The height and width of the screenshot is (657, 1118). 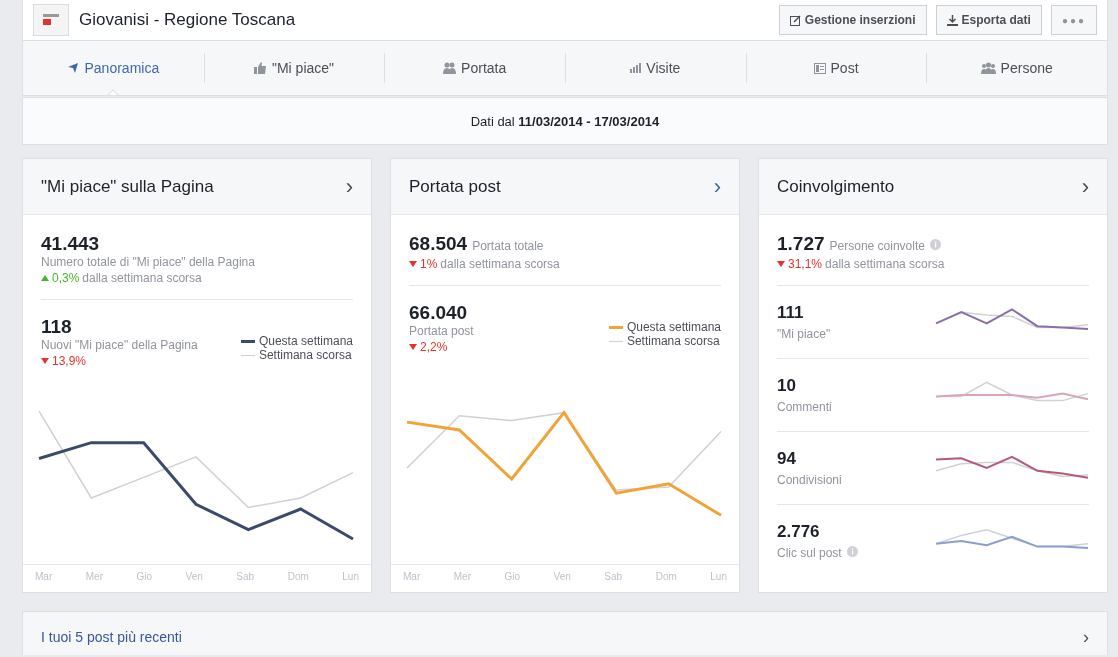 I want to click on card-title: Portata post, so click(x=455, y=186).